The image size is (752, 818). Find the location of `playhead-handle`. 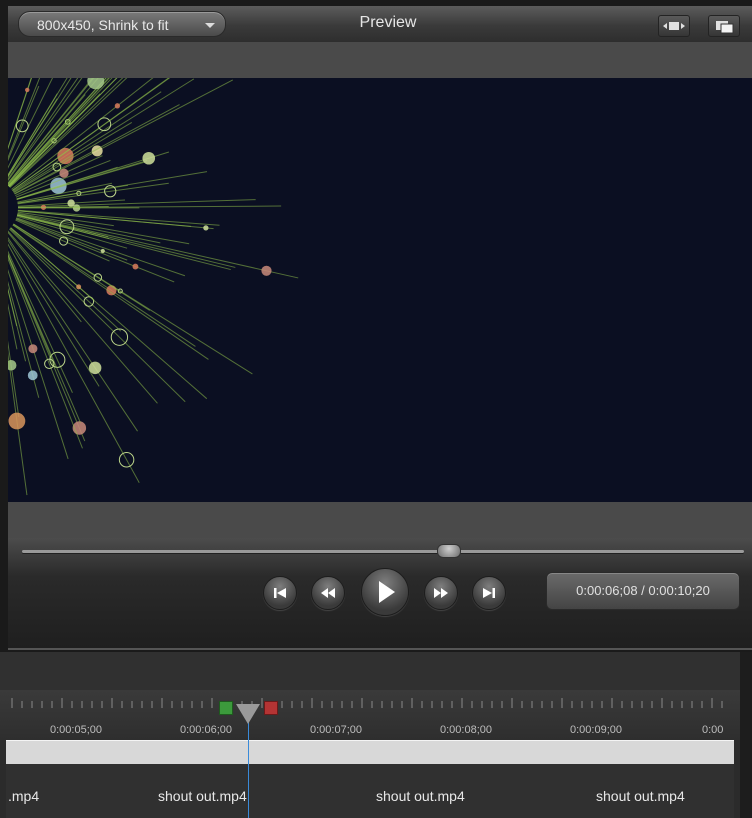

playhead-handle is located at coordinates (248, 714).